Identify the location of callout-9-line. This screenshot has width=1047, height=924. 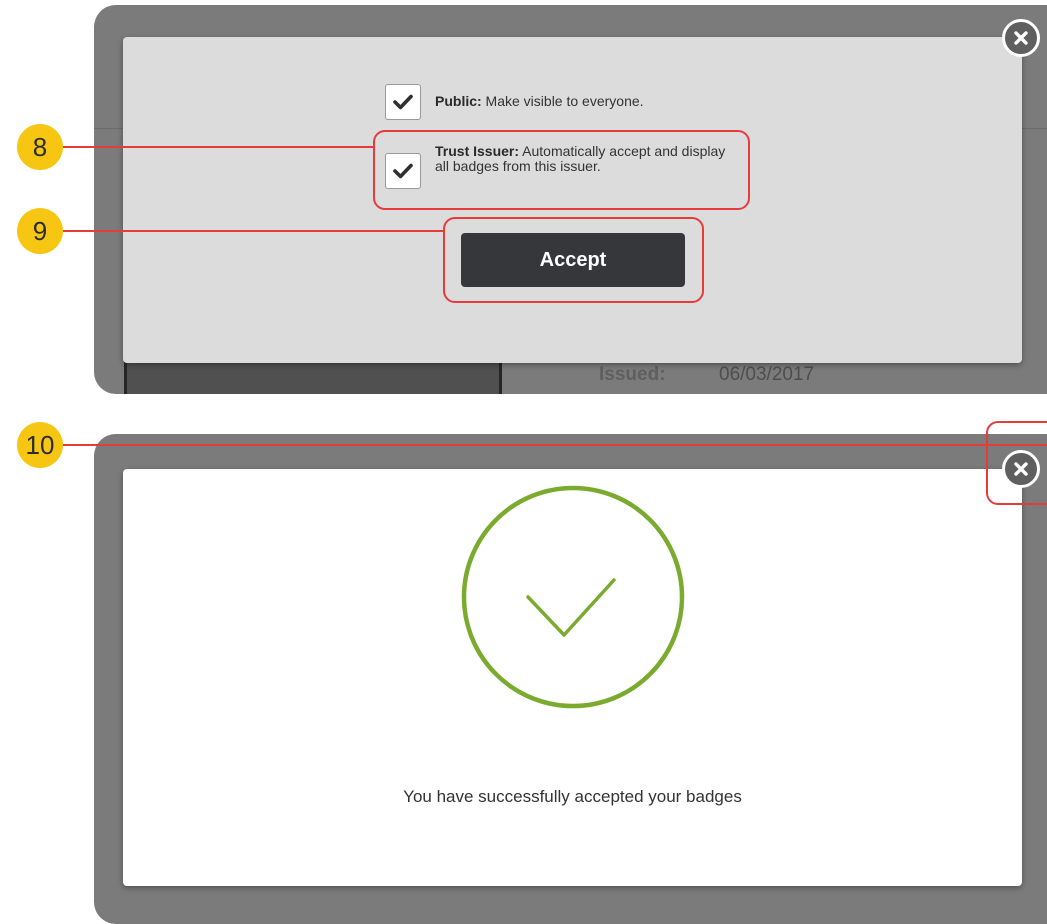
(253, 231).